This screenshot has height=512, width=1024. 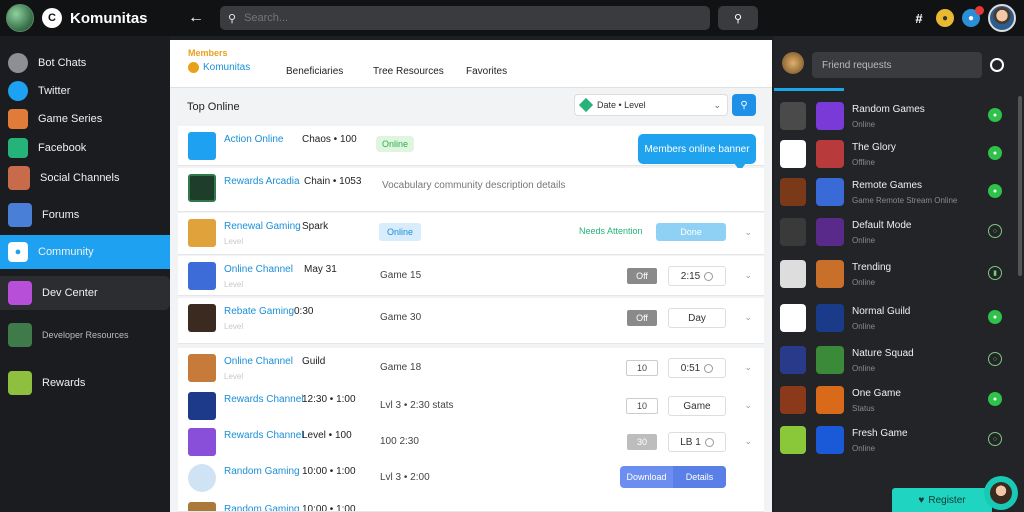 I want to click on friend-item: One Game Status ●, so click(x=899, y=401).